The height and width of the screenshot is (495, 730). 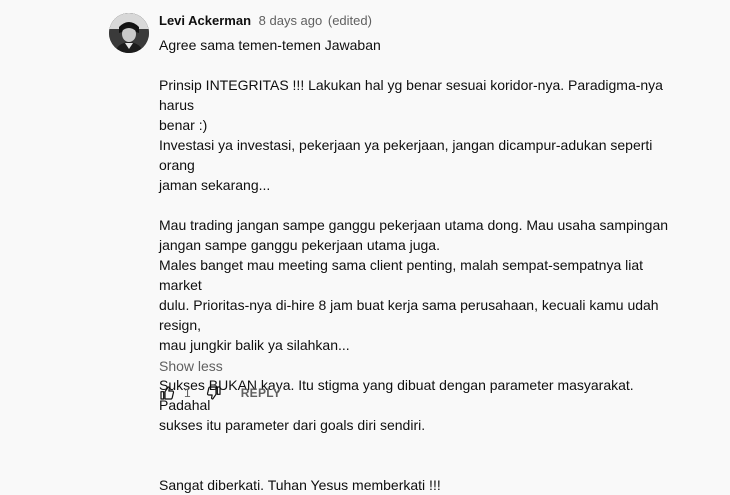 What do you see at coordinates (187, 393) in the screenshot?
I see `like-count: 1` at bounding box center [187, 393].